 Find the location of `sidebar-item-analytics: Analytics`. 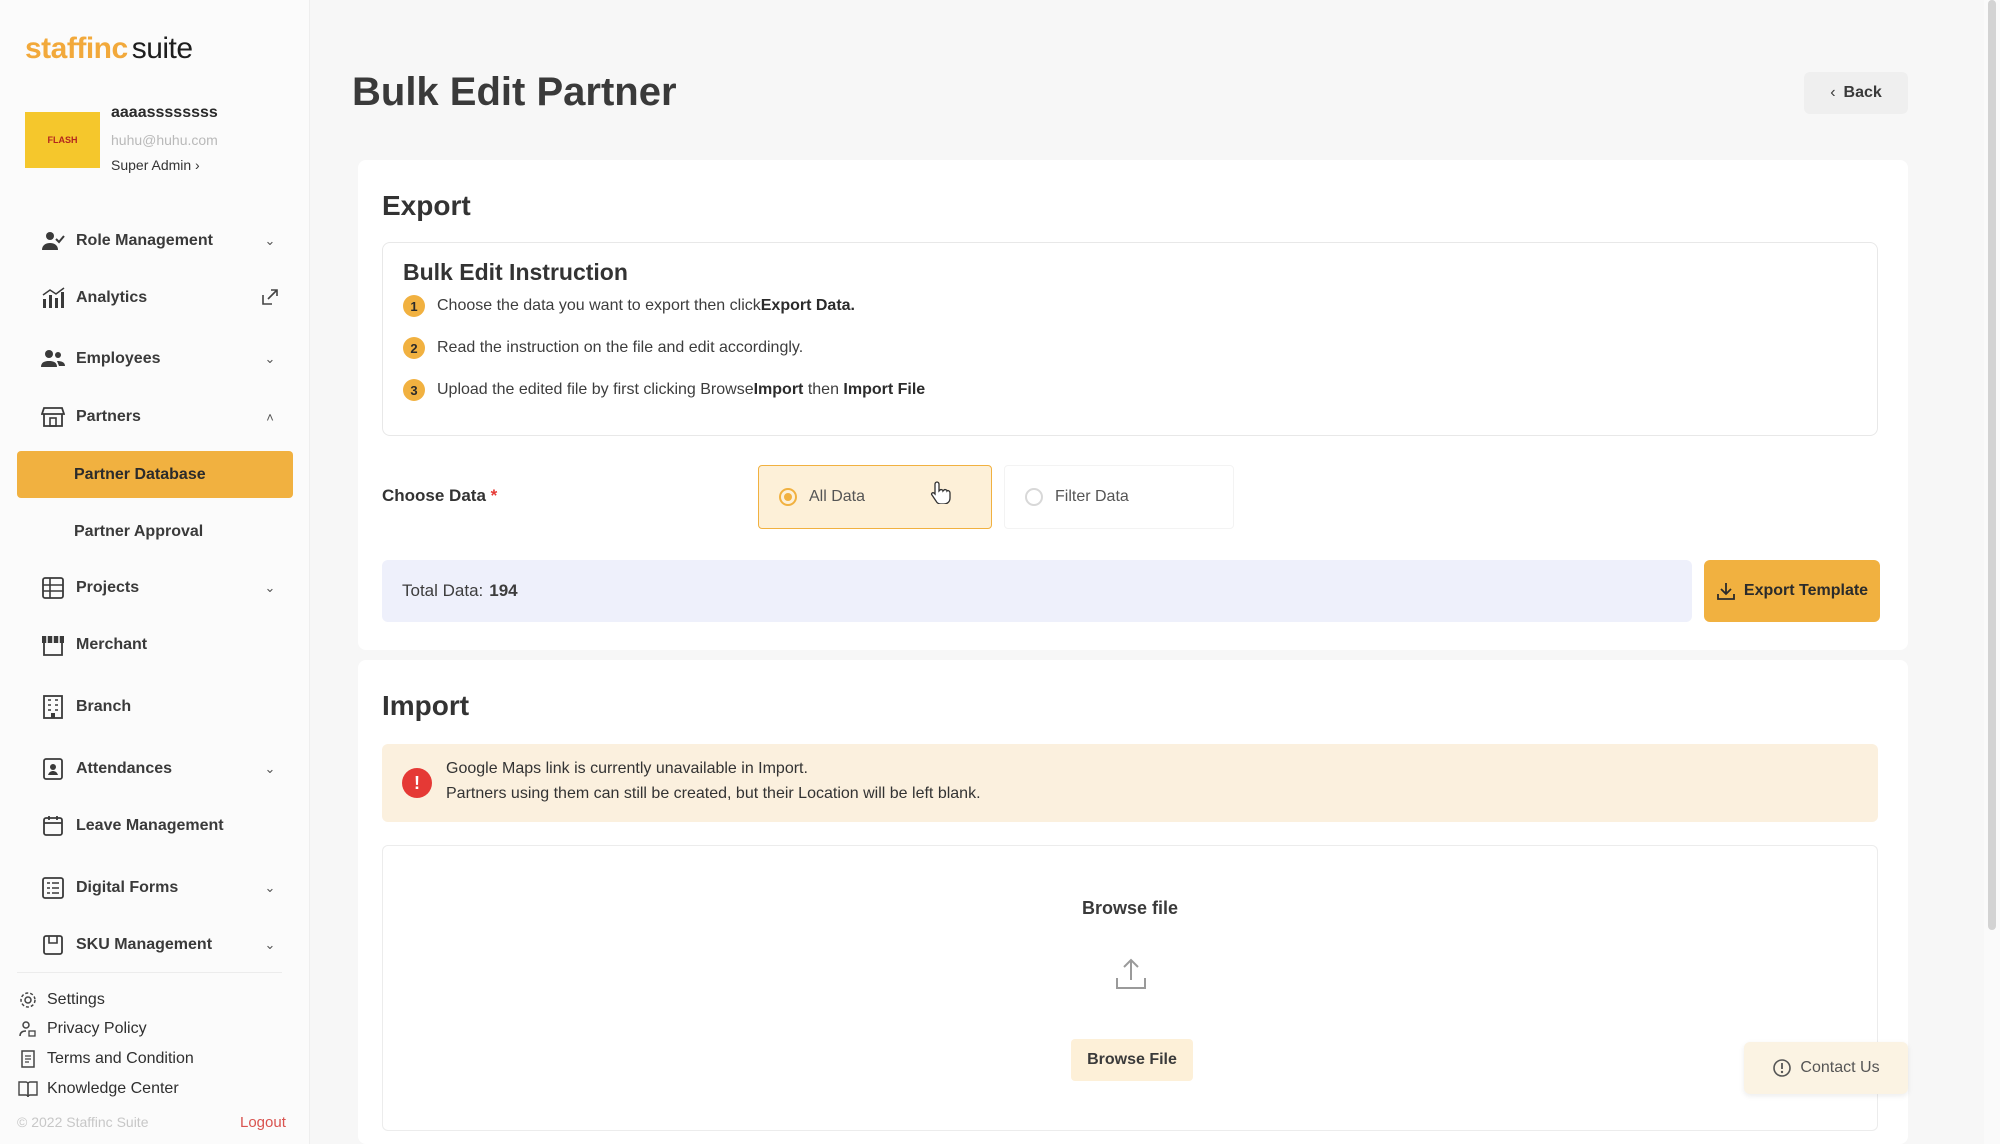

sidebar-item-analytics: Analytics is located at coordinates (160, 298).